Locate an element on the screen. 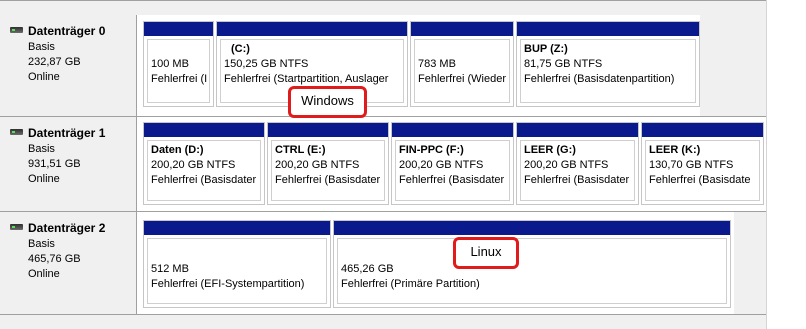 Image resolution: width=806 pixels, height=329 pixels. partition-label: LEER (K:) is located at coordinates (675, 150).